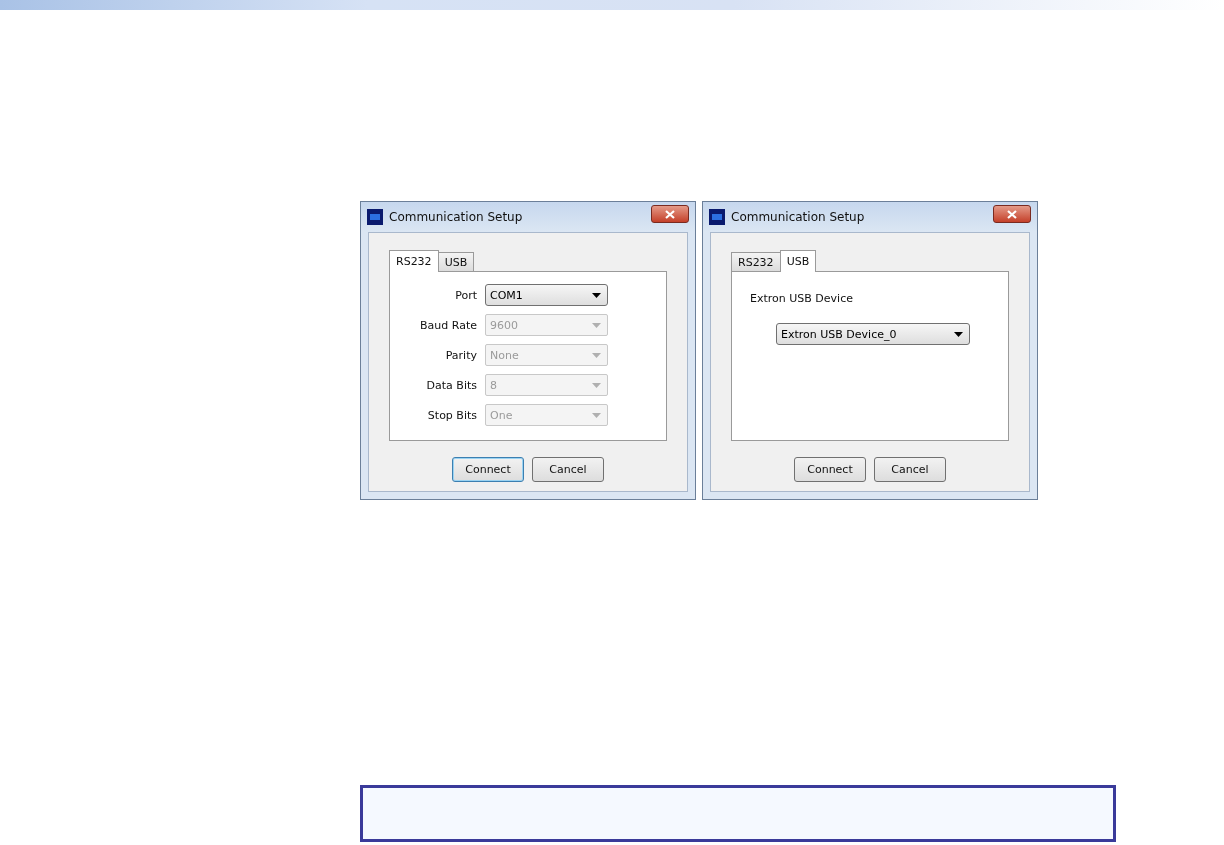  What do you see at coordinates (802, 298) in the screenshot?
I see `device-label: Extron USB Device` at bounding box center [802, 298].